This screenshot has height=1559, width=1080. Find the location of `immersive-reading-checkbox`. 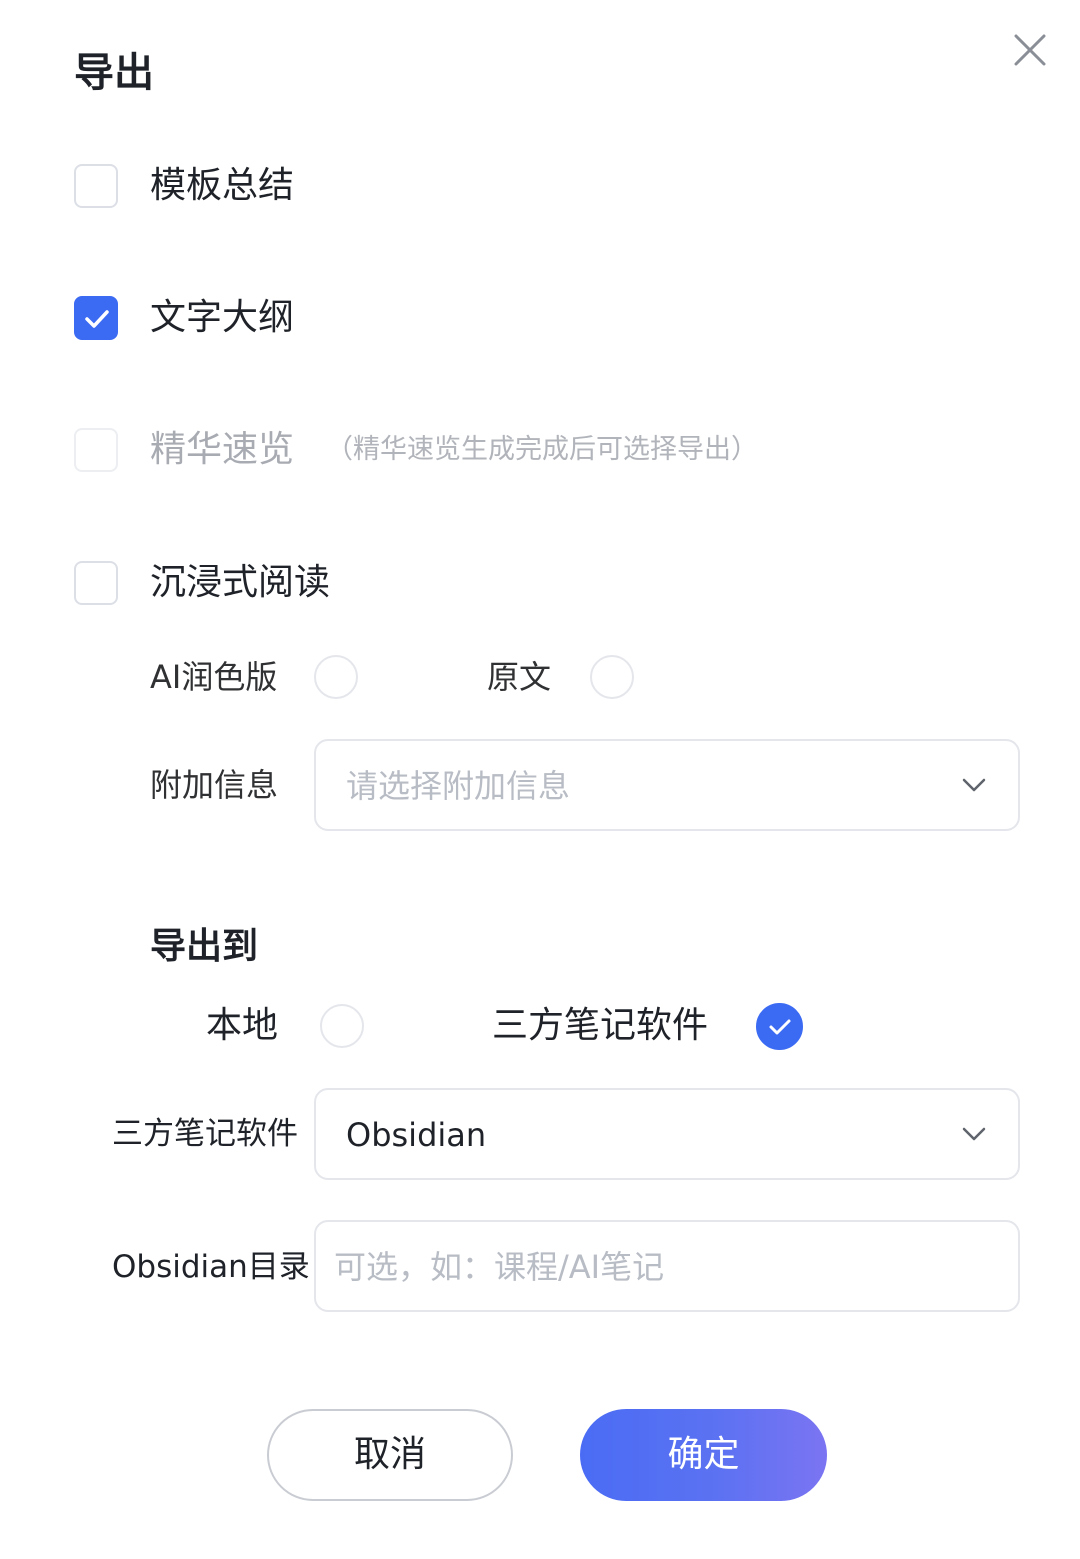

immersive-reading-checkbox is located at coordinates (96, 583).